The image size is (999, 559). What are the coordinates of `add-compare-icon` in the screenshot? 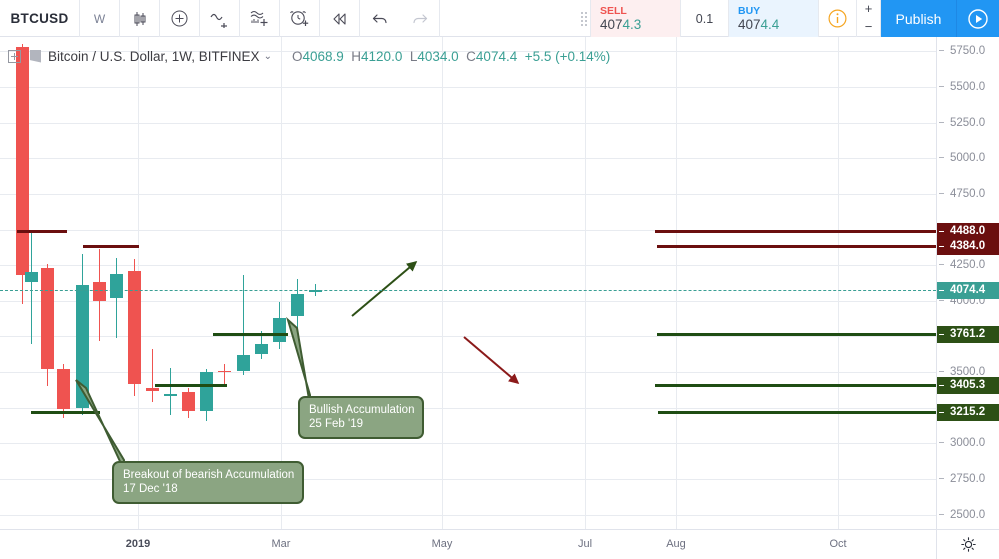 It's located at (180, 18).